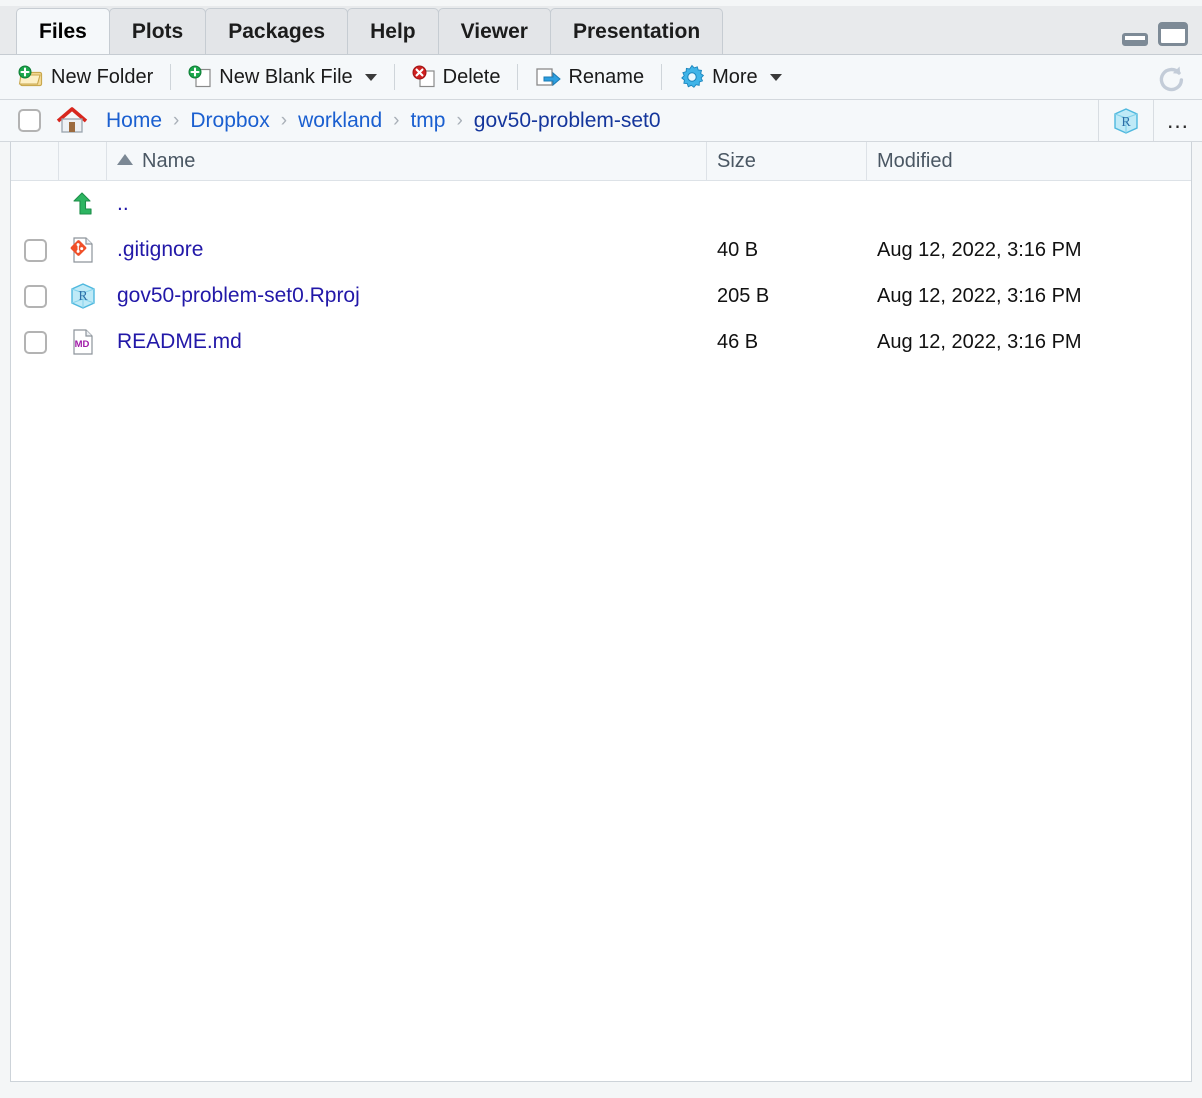 The image size is (1202, 1098). What do you see at coordinates (407, 296) in the screenshot?
I see `row-name-cell: gov50-problem-set0.Rproj` at bounding box center [407, 296].